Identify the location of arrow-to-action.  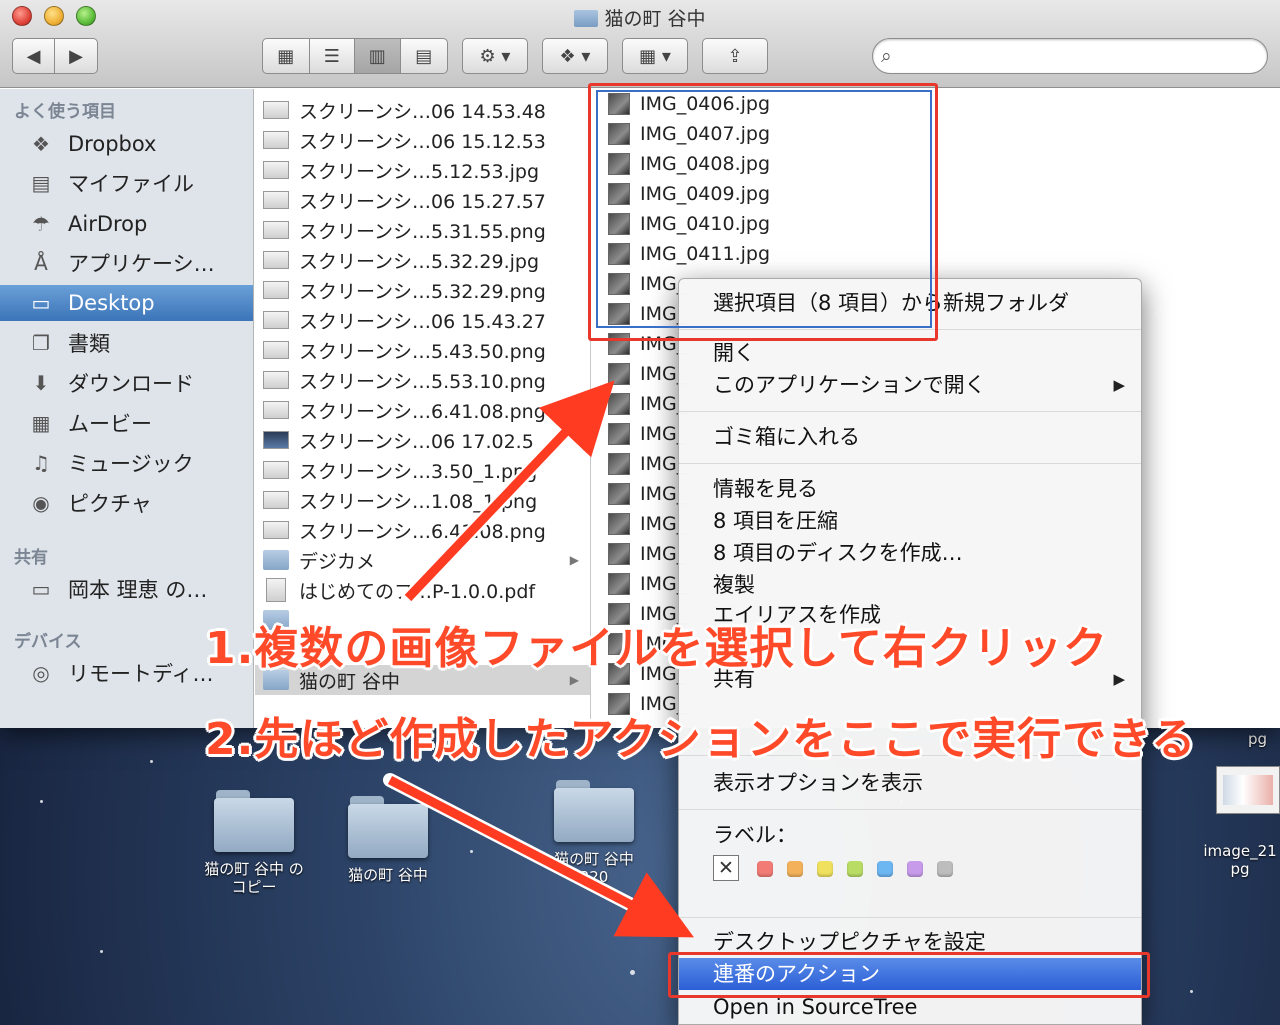
(540, 857).